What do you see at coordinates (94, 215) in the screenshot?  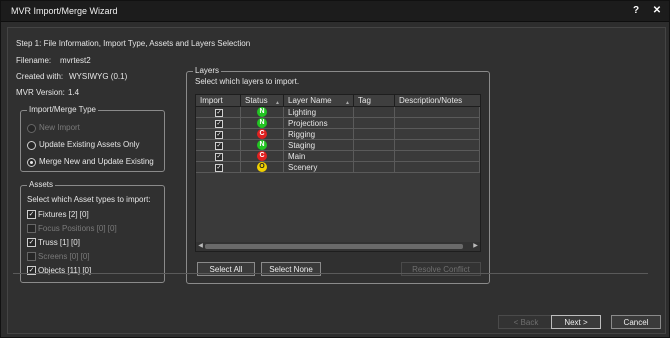 I see `asset-fixtures: ✓ Fixtures [2] [0]` at bounding box center [94, 215].